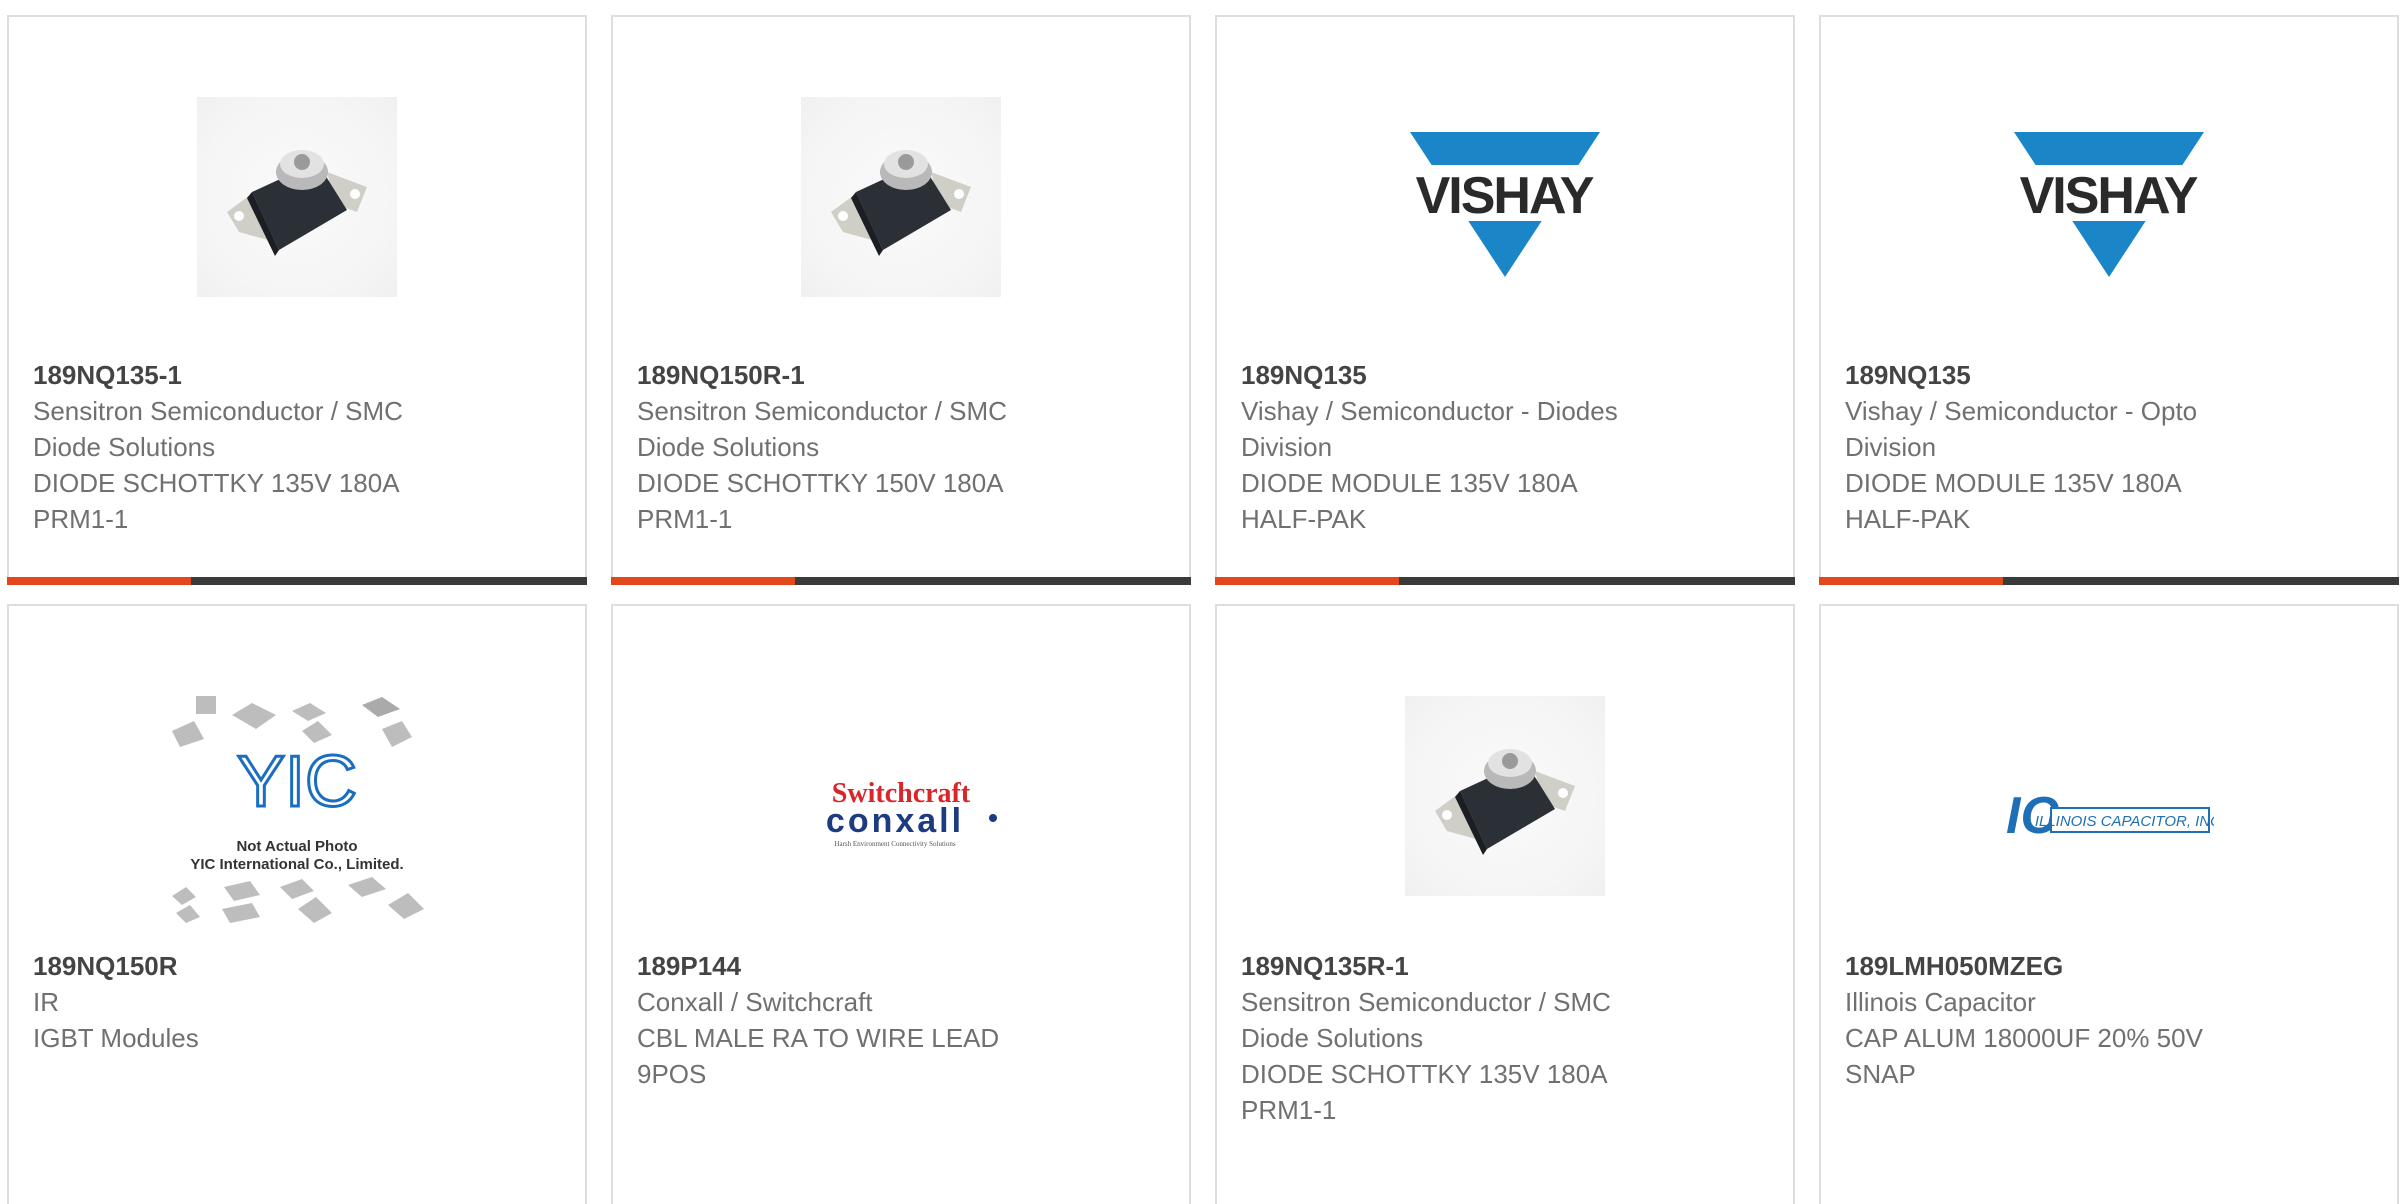 This screenshot has height=1204, width=2400. Describe the element at coordinates (1505, 966) in the screenshot. I see `part-number: 189NQ135R-1` at that location.